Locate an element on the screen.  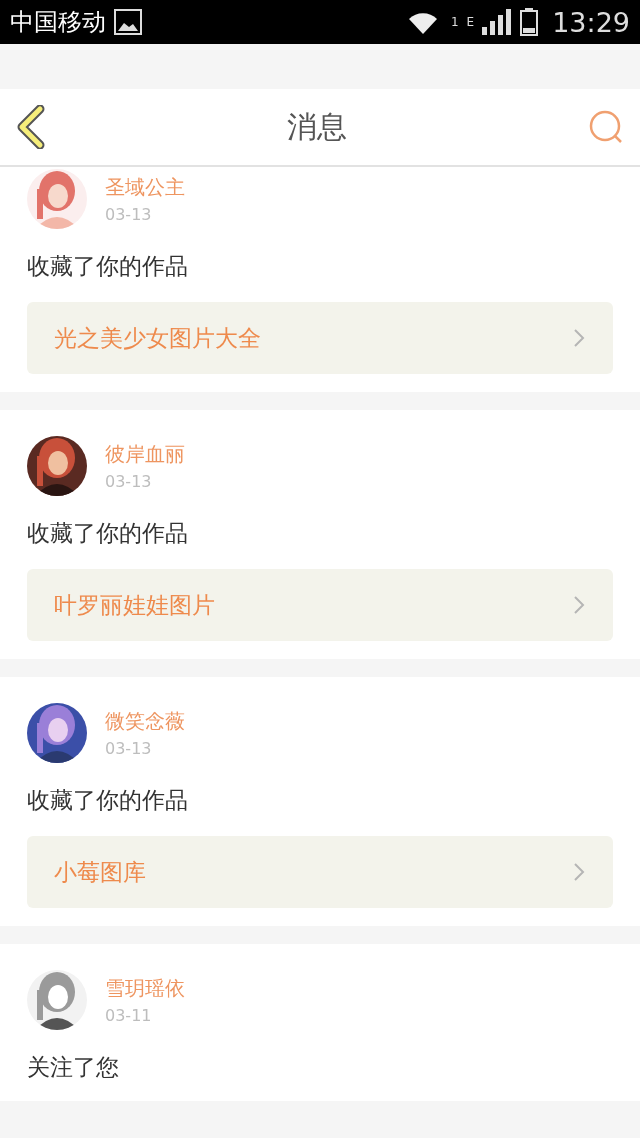
chevron-left-icon is located at coordinates (31, 127).